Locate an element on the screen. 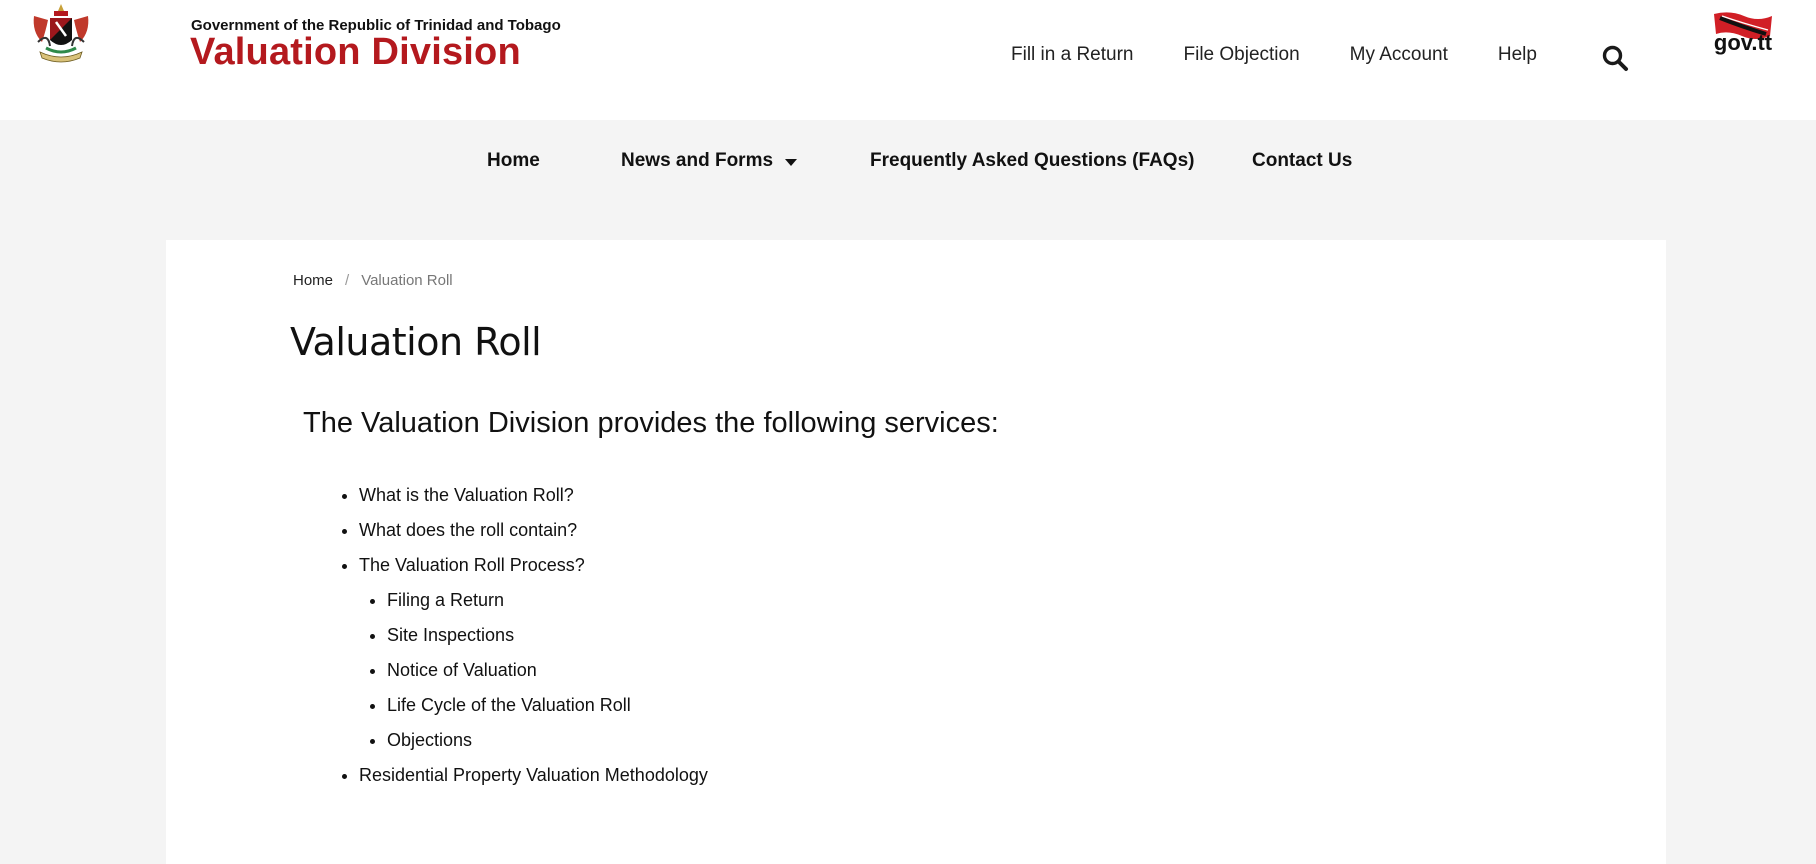 Image resolution: width=1816 pixels, height=864 pixels. caret-down-icon is located at coordinates (791, 162).